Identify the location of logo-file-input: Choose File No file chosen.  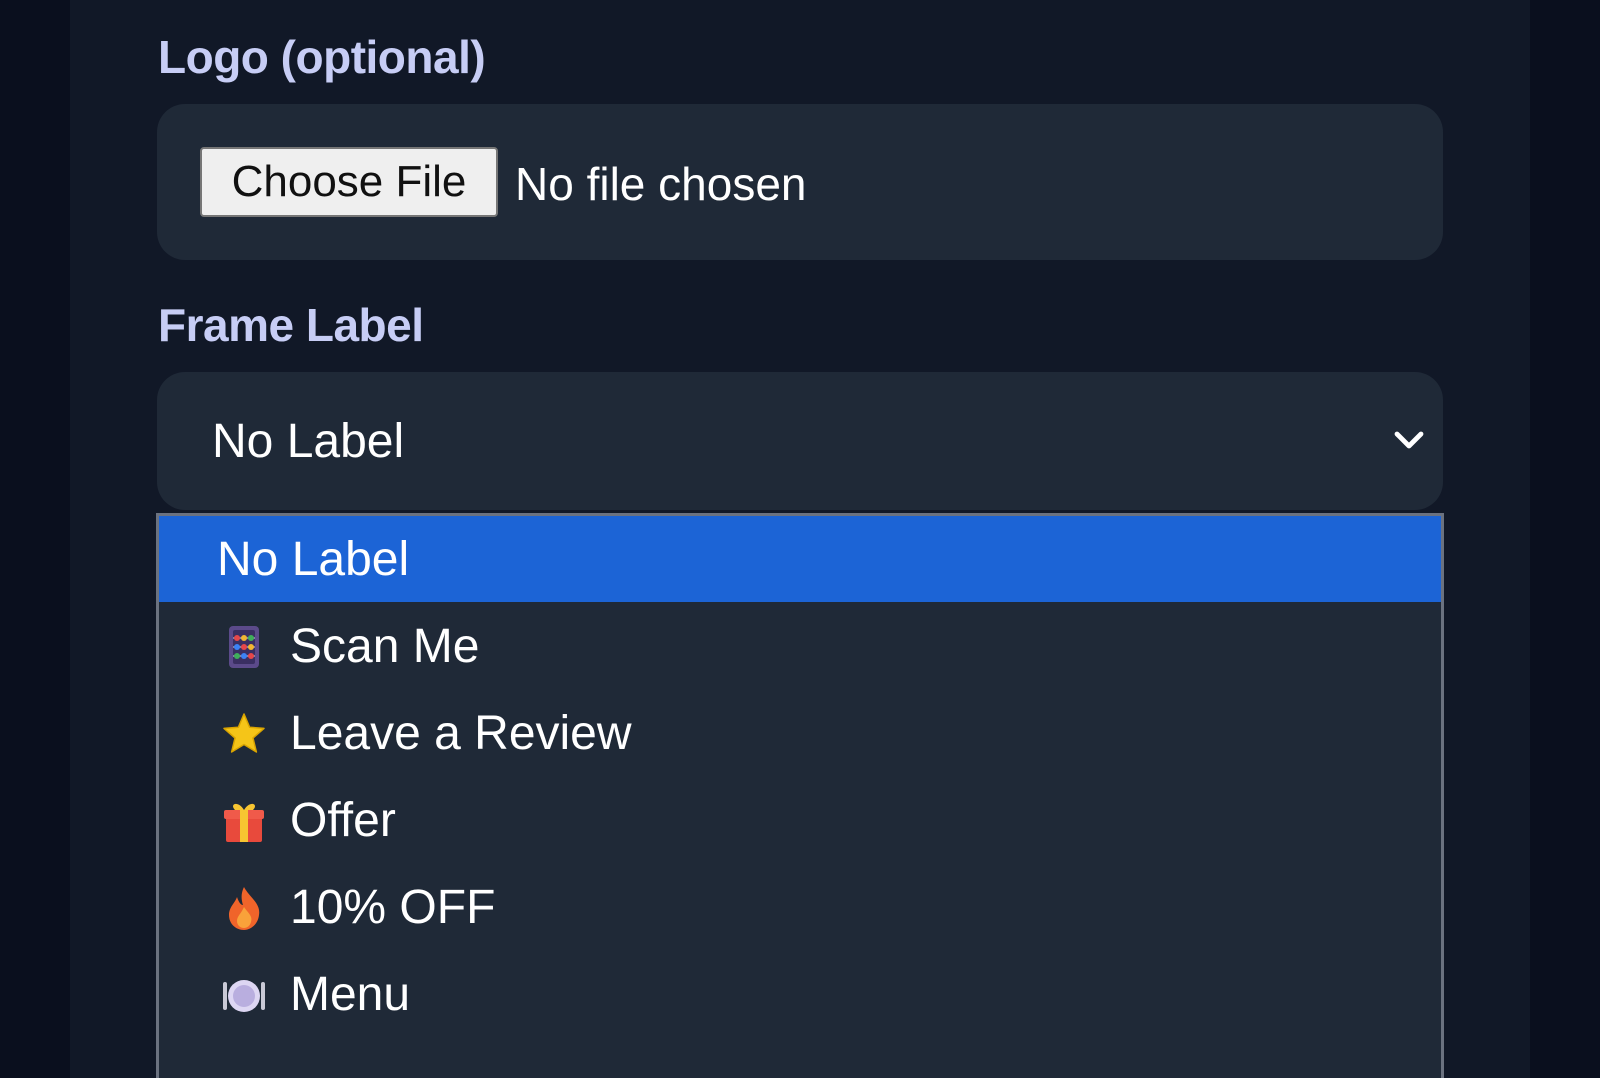
(800, 182).